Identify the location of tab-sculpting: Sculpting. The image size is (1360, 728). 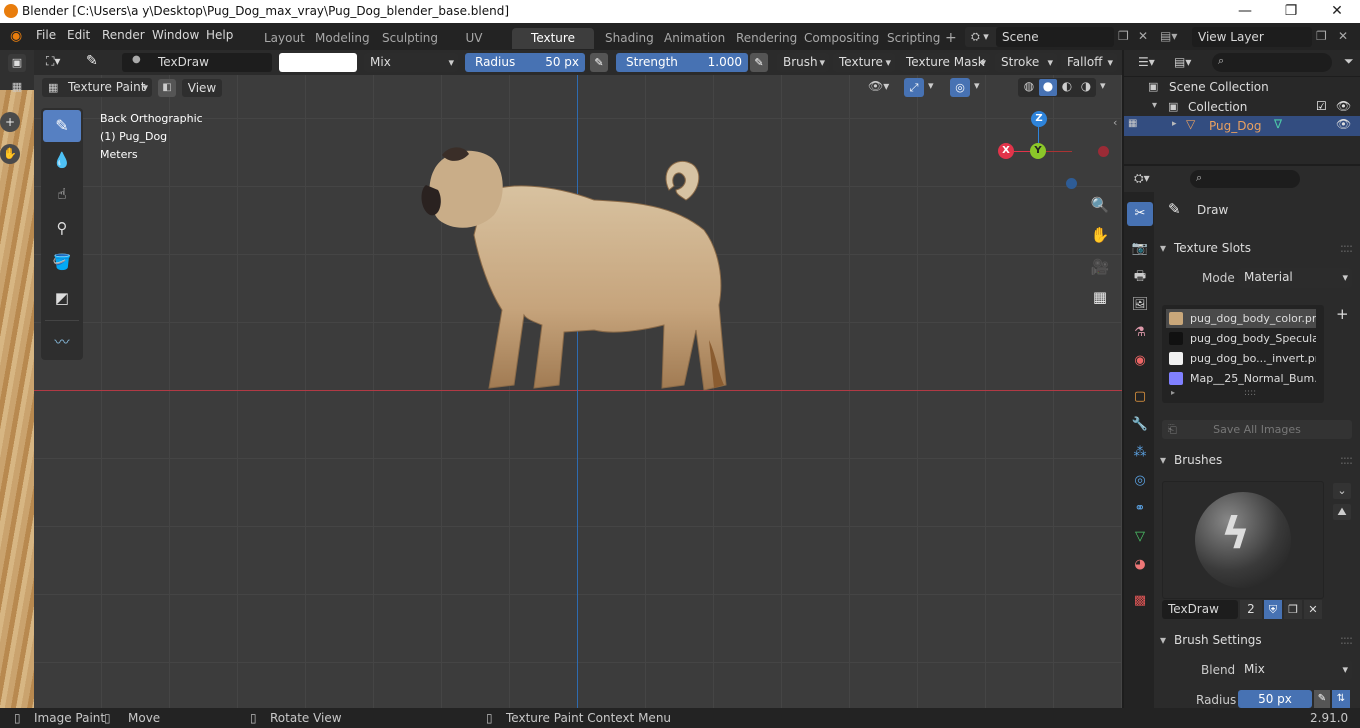
(406, 38).